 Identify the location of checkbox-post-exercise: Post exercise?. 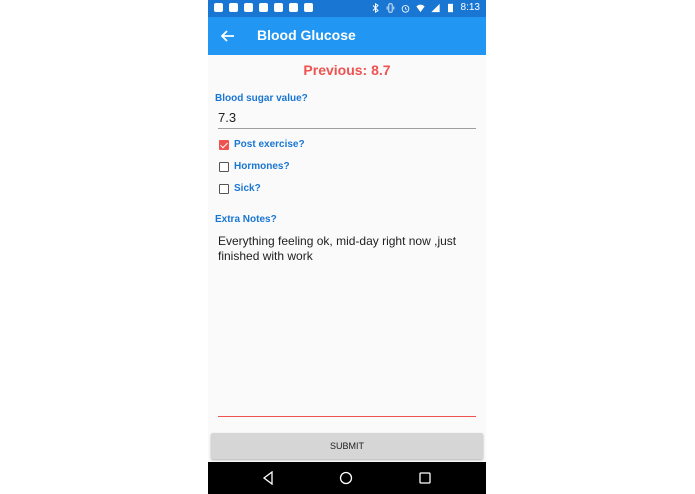
(262, 144).